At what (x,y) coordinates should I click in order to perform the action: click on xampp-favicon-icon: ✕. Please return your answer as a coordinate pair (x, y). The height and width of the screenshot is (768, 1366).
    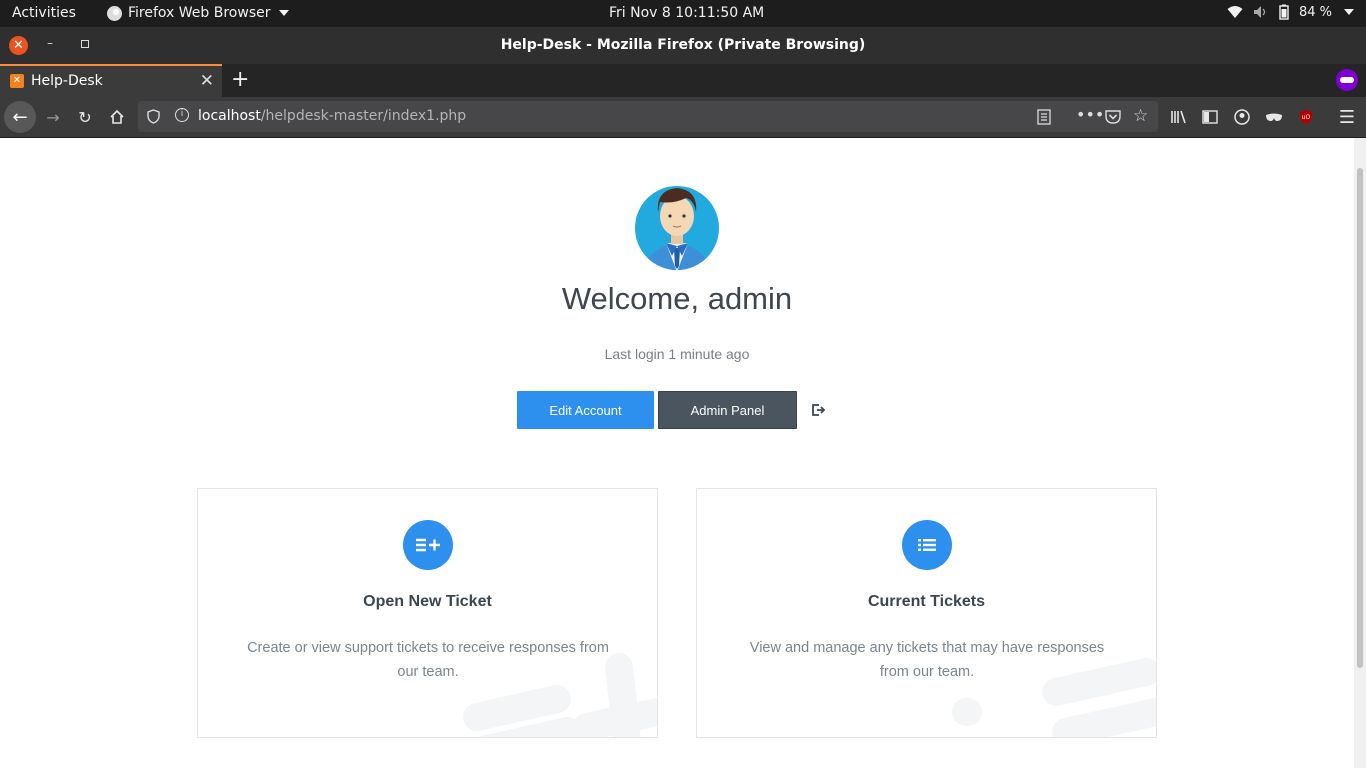
    Looking at the image, I should click on (17, 81).